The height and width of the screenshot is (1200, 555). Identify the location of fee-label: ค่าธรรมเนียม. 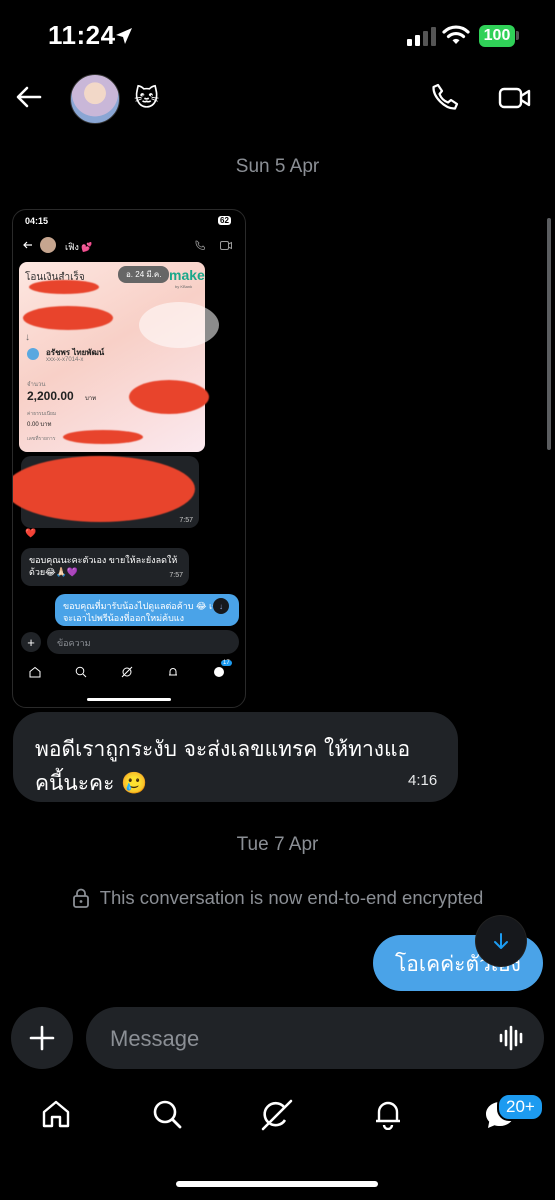
(42, 414).